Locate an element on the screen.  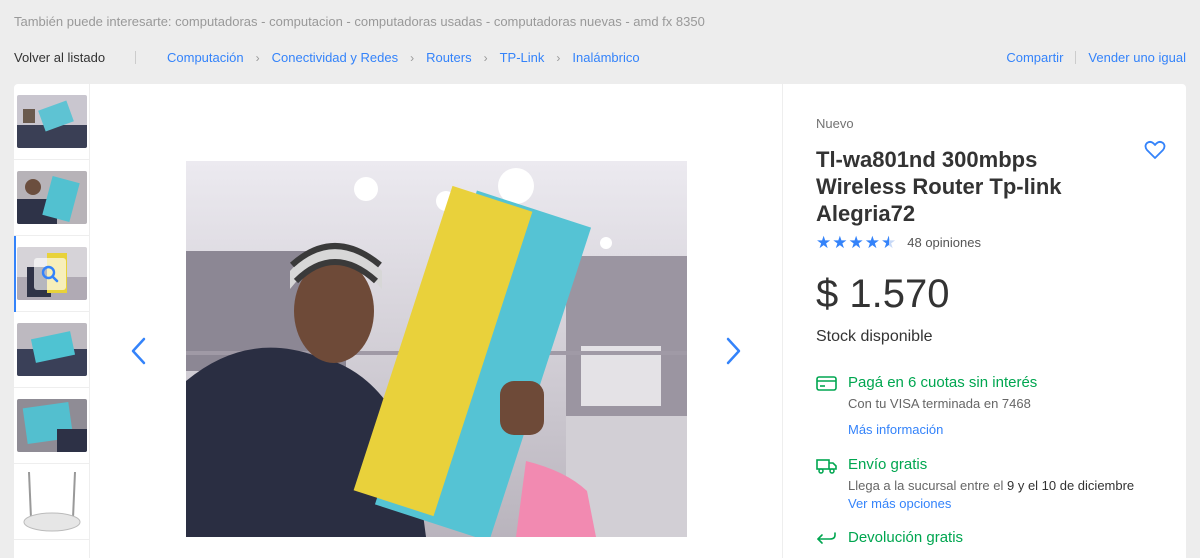
shipping-subtitle-text: Llega a la sucursal entre el is located at coordinates (927, 485).